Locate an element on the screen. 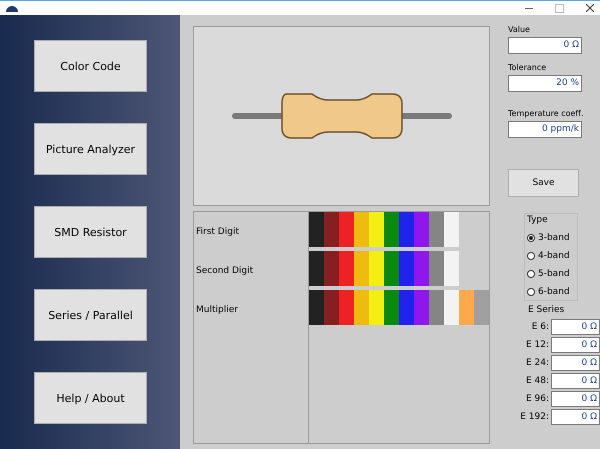 This screenshot has width=600, height=449. radio-option: 3-band is located at coordinates (551, 238).